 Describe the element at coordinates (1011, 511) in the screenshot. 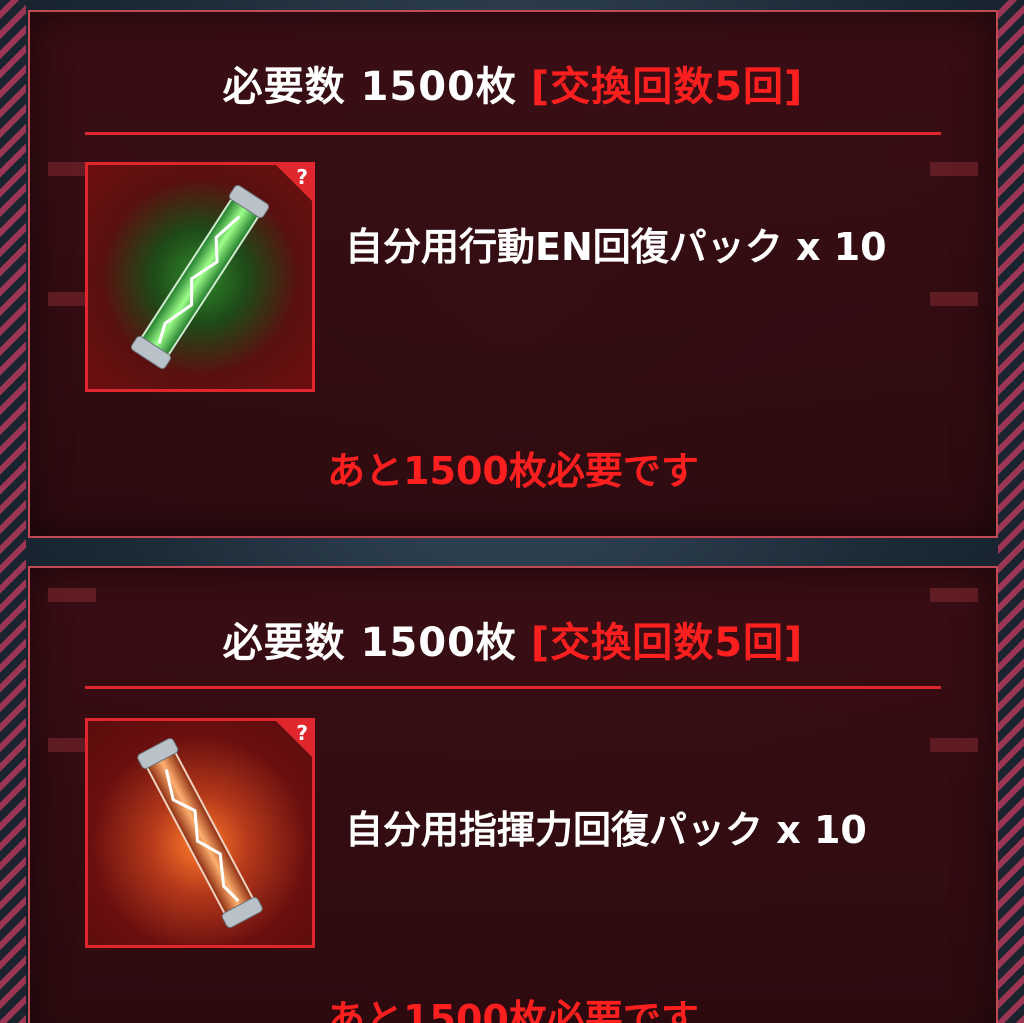

I see `right-hazard-stripe` at that location.